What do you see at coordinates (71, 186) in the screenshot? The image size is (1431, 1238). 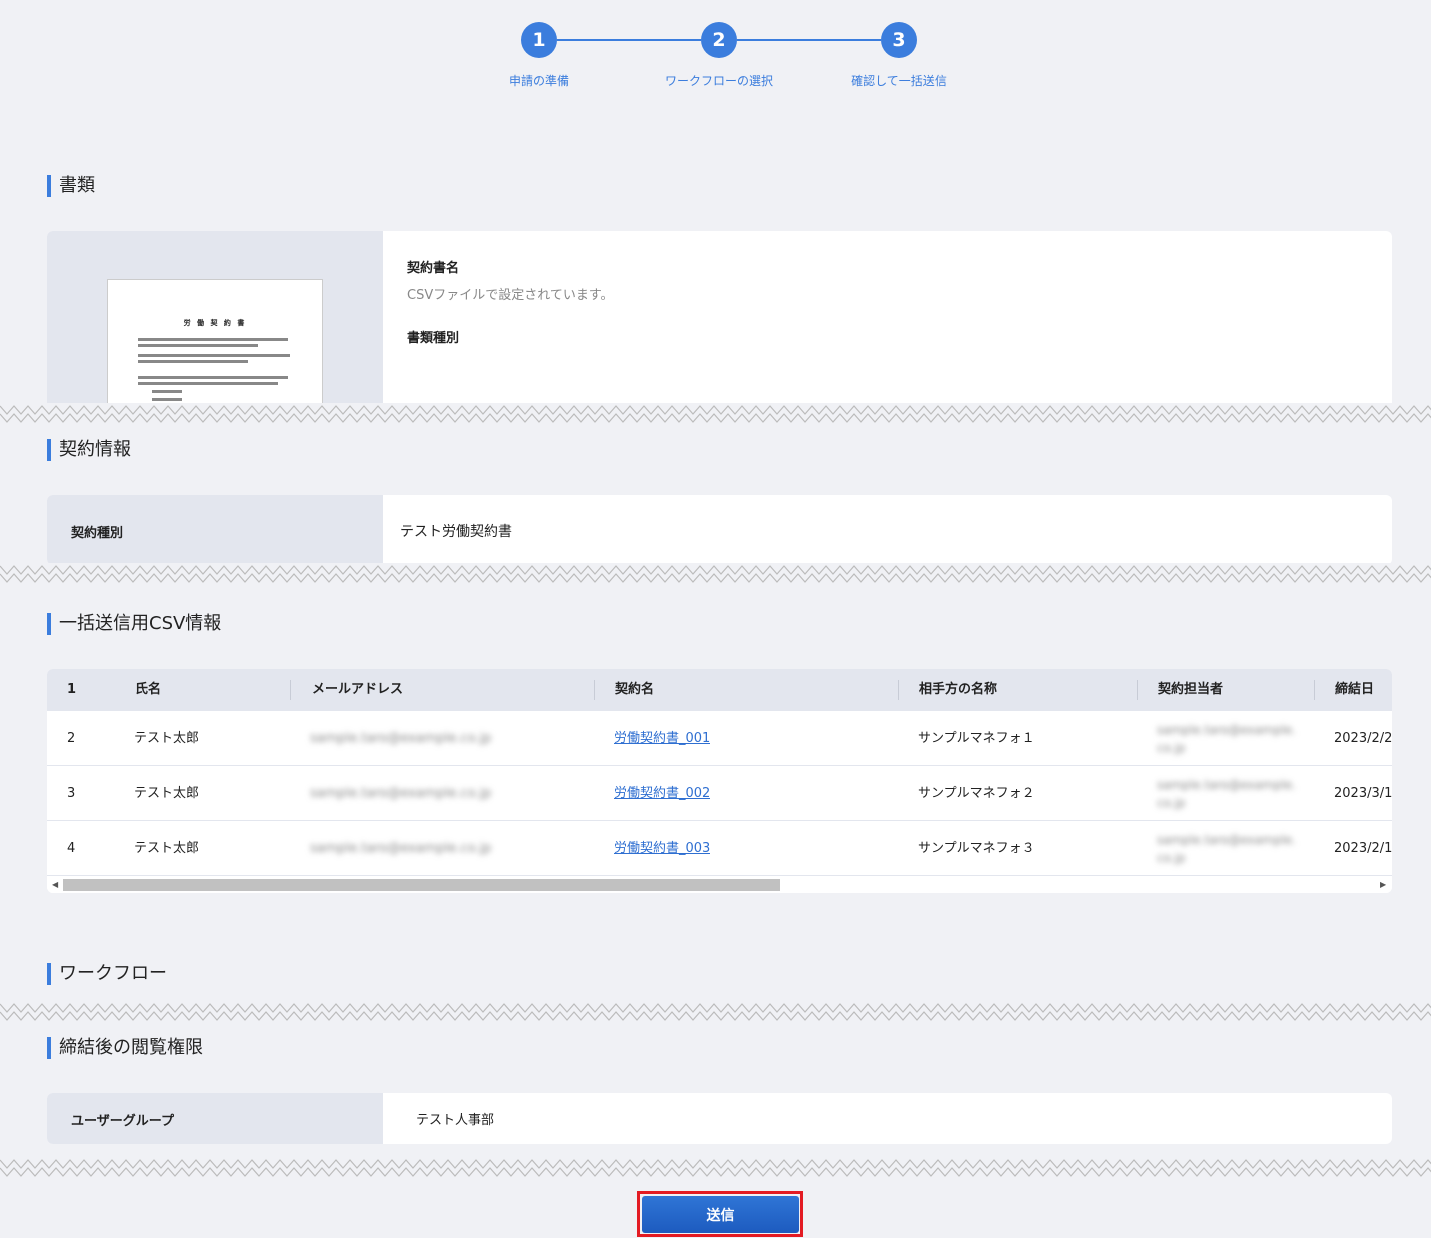 I see `section-title-documents: 書類` at bounding box center [71, 186].